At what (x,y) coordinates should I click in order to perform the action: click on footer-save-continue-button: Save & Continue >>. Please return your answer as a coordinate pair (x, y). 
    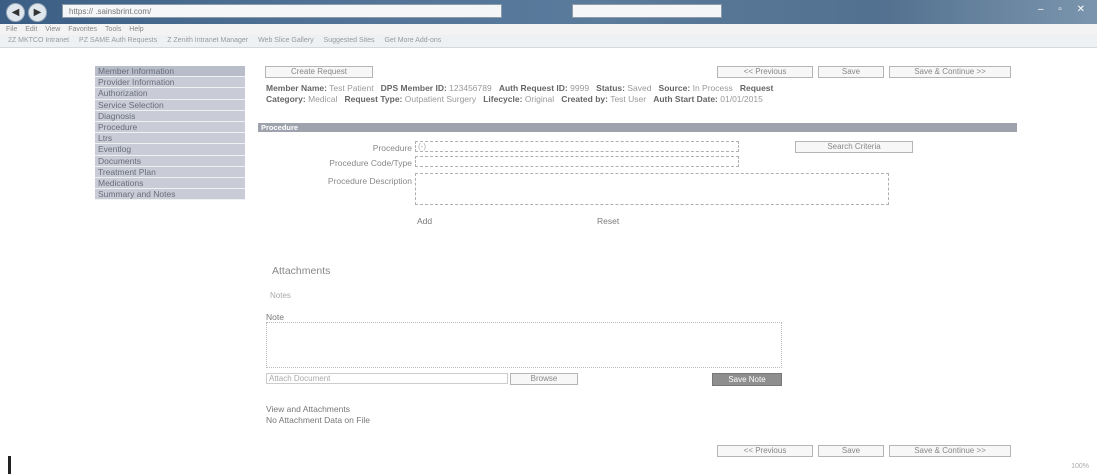
    Looking at the image, I should click on (950, 451).